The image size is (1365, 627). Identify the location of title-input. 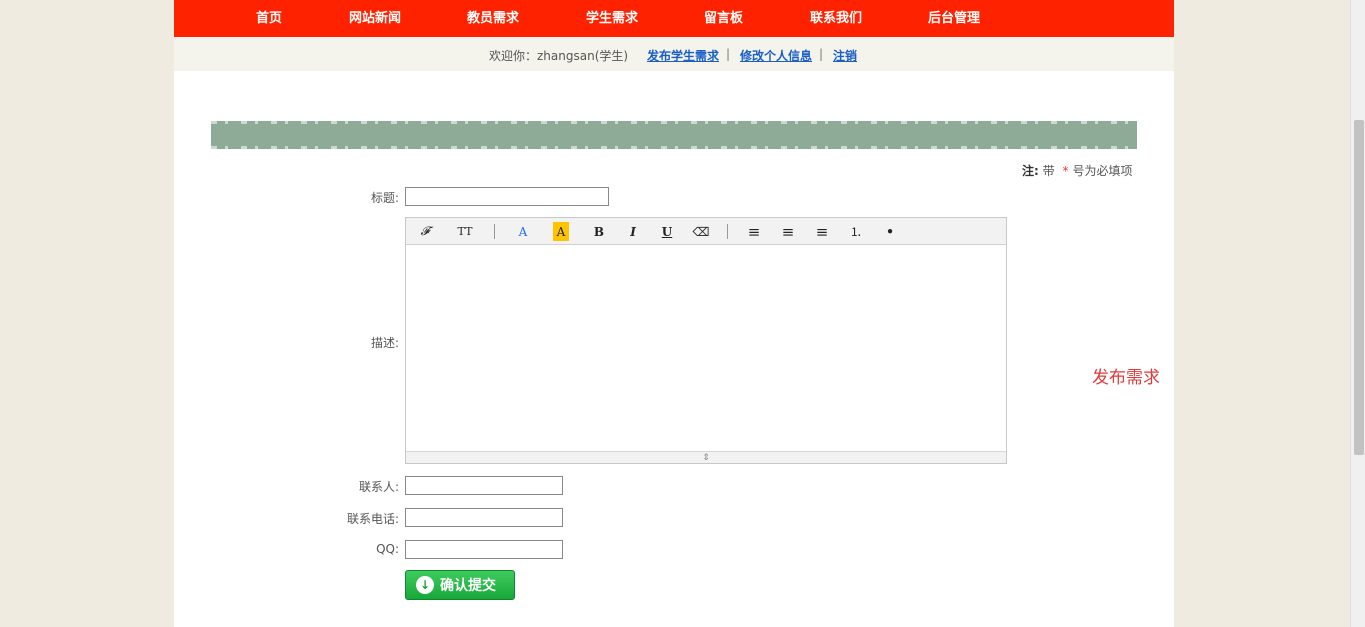
(507, 196).